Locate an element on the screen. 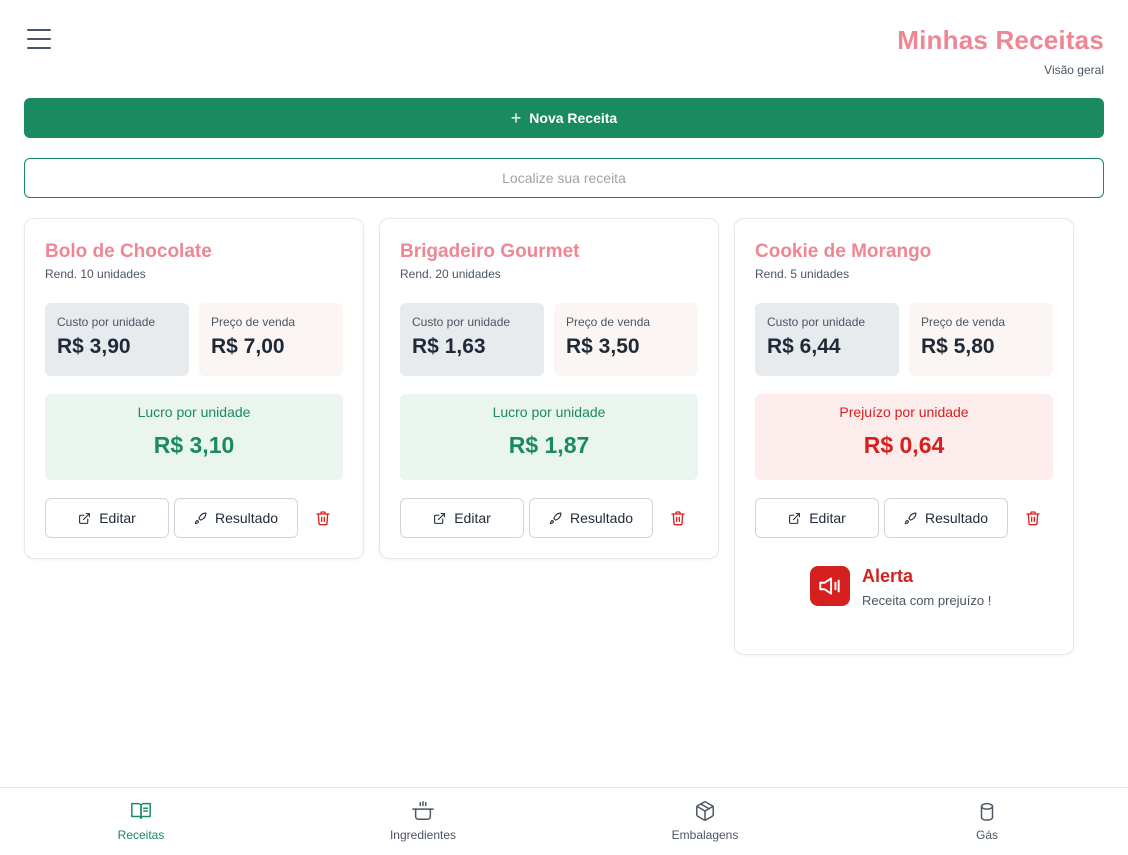 The width and height of the screenshot is (1128, 855). bottom-nav: Receitas Ingredientes Embalagens Gás is located at coordinates (564, 821).